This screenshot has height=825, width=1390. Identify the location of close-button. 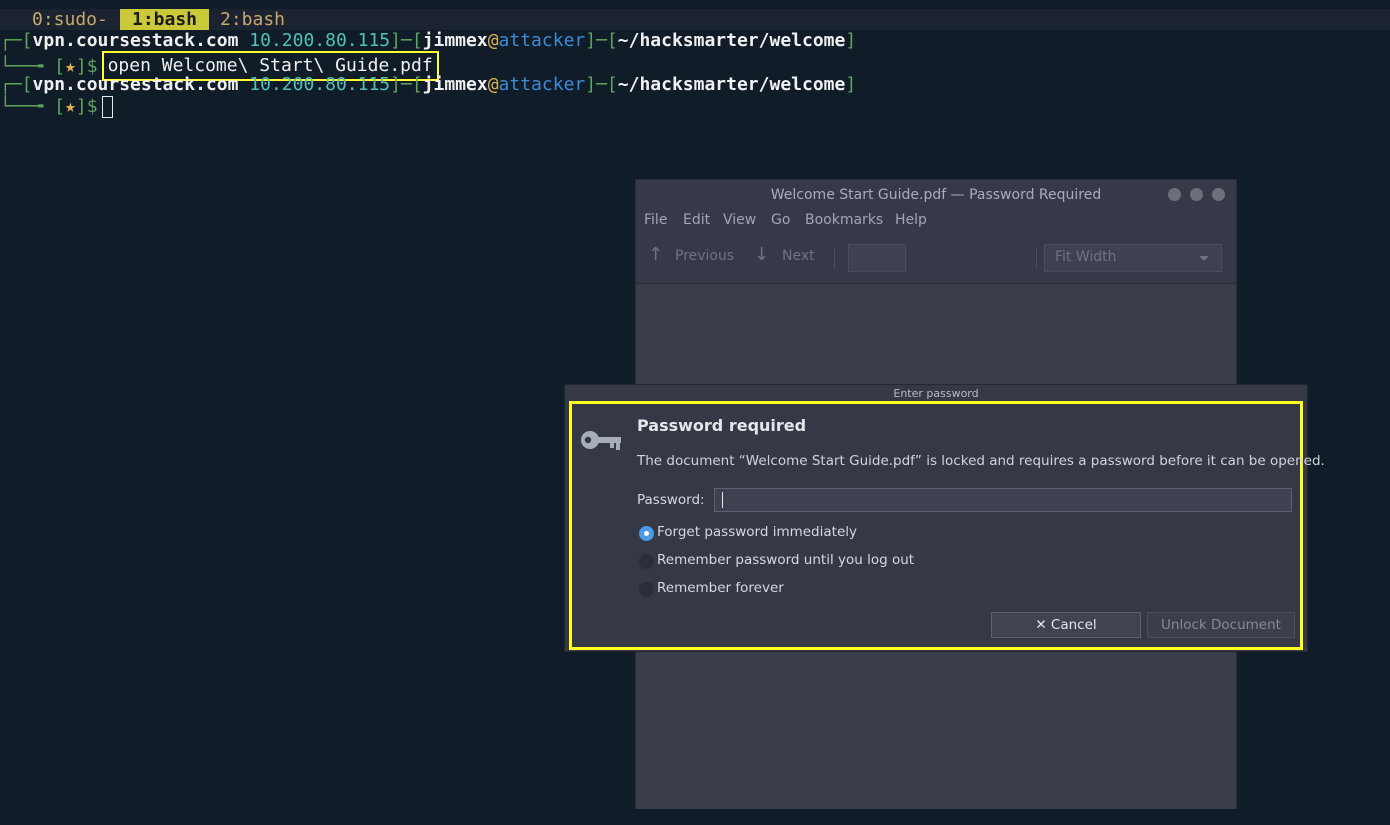
(1218, 194).